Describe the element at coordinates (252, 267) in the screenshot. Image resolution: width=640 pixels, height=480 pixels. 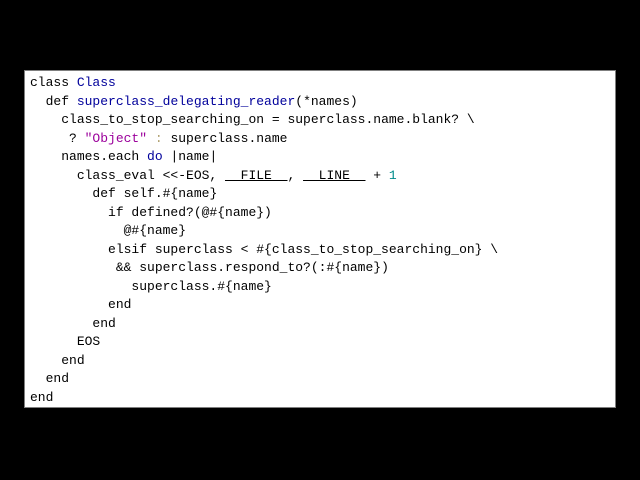
I see `code-text: && superclass.respond_to?(:#{name})` at that location.